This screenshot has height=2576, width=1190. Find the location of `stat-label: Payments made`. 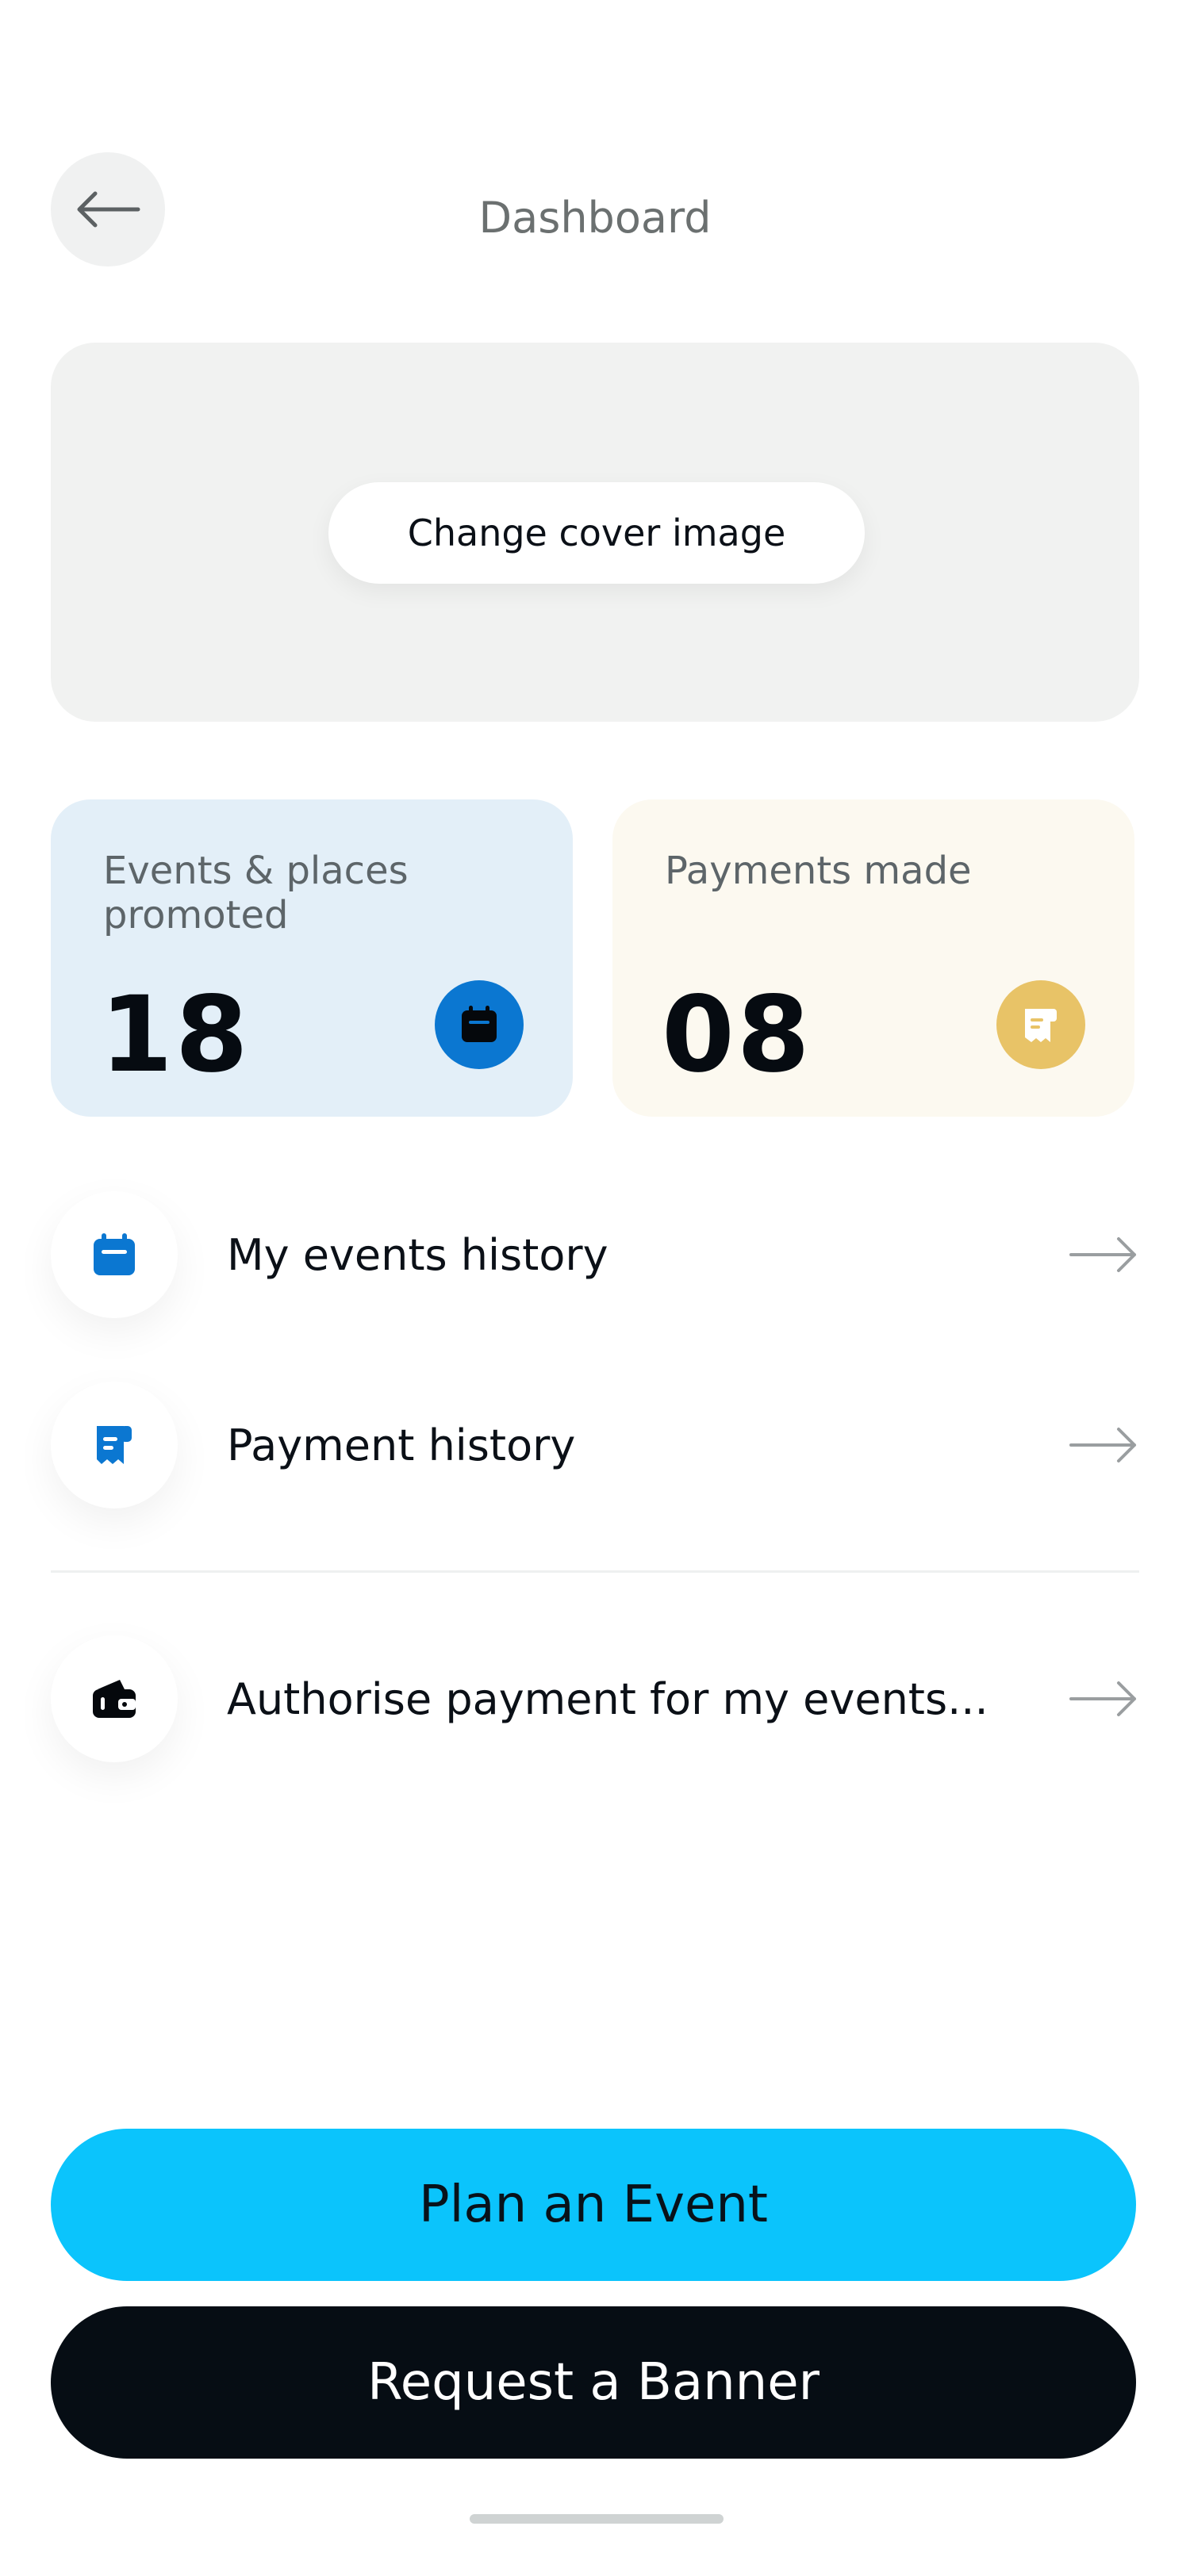

stat-label: Payments made is located at coordinates (818, 871).